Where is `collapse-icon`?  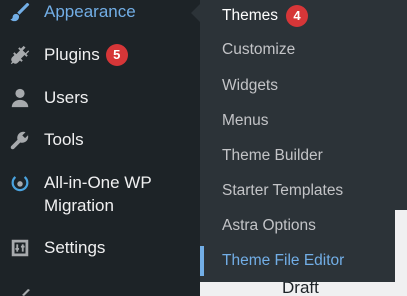 collapse-icon is located at coordinates (24, 291).